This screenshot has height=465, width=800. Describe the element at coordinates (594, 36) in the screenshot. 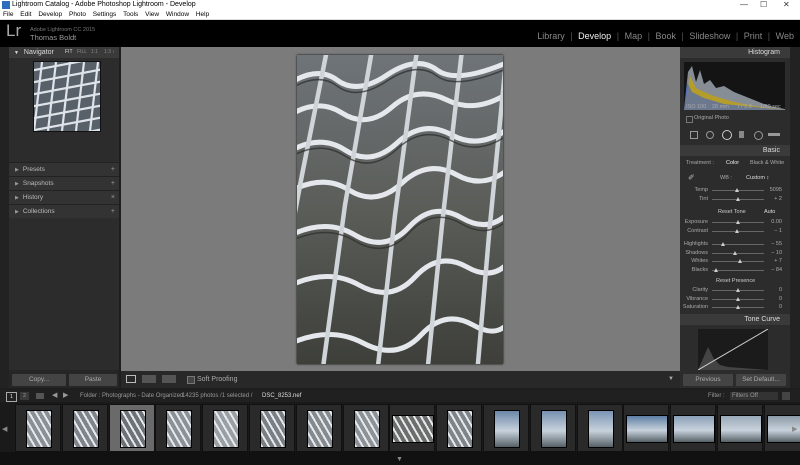

I see `module-develop: Develop` at that location.